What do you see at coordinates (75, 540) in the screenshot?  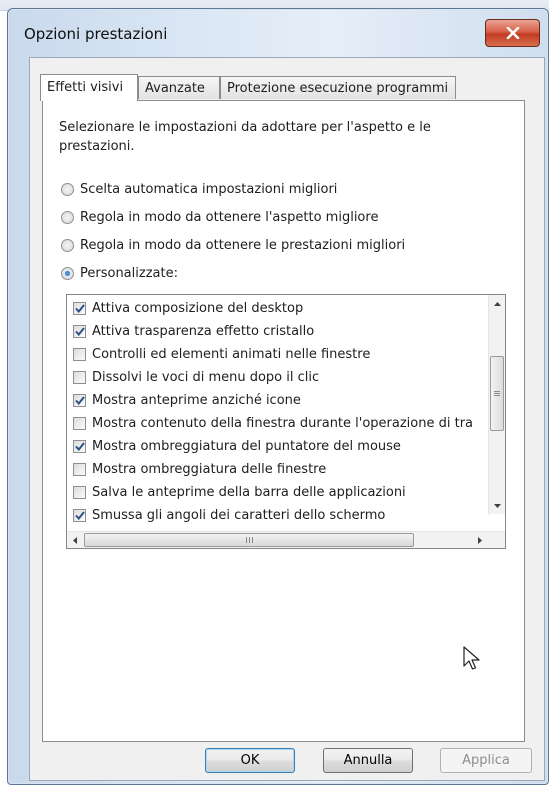 I see `scroll-left-arrow-icon` at bounding box center [75, 540].